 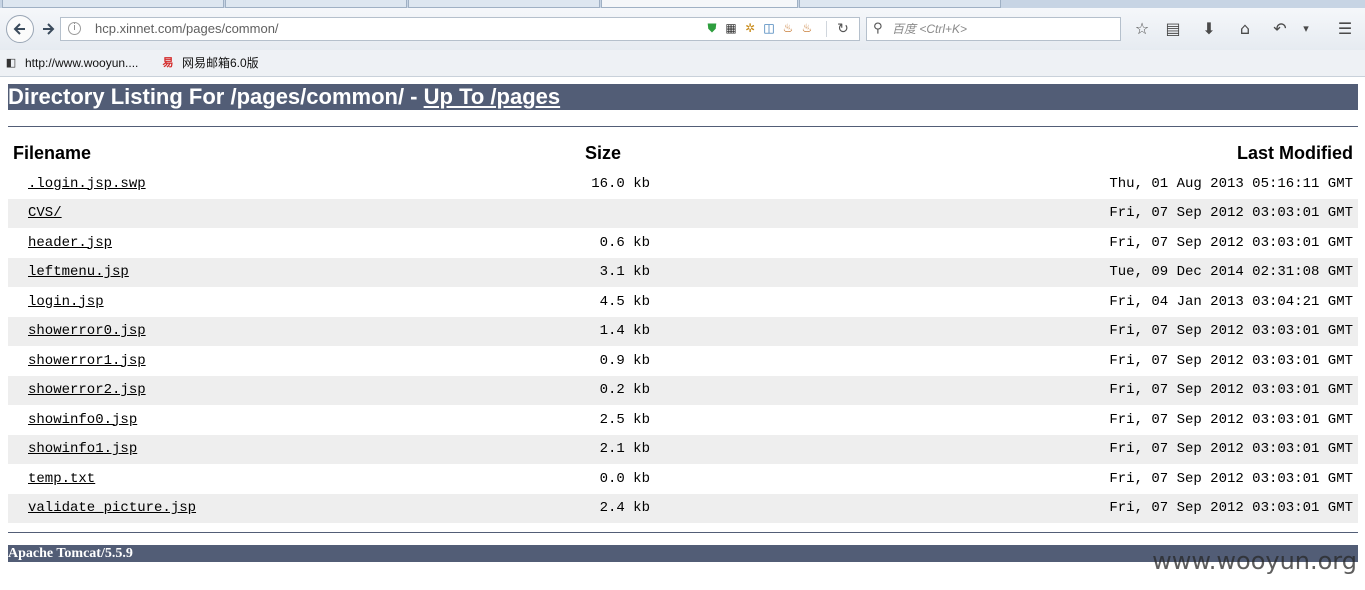 I want to click on file-link: CVS/, so click(x=45, y=213).